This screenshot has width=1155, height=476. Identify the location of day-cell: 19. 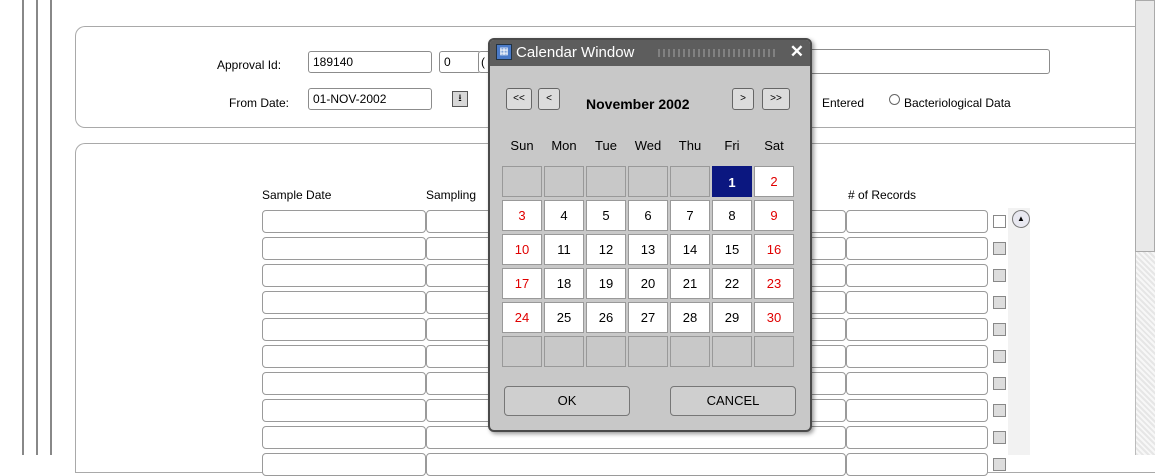
(606, 283).